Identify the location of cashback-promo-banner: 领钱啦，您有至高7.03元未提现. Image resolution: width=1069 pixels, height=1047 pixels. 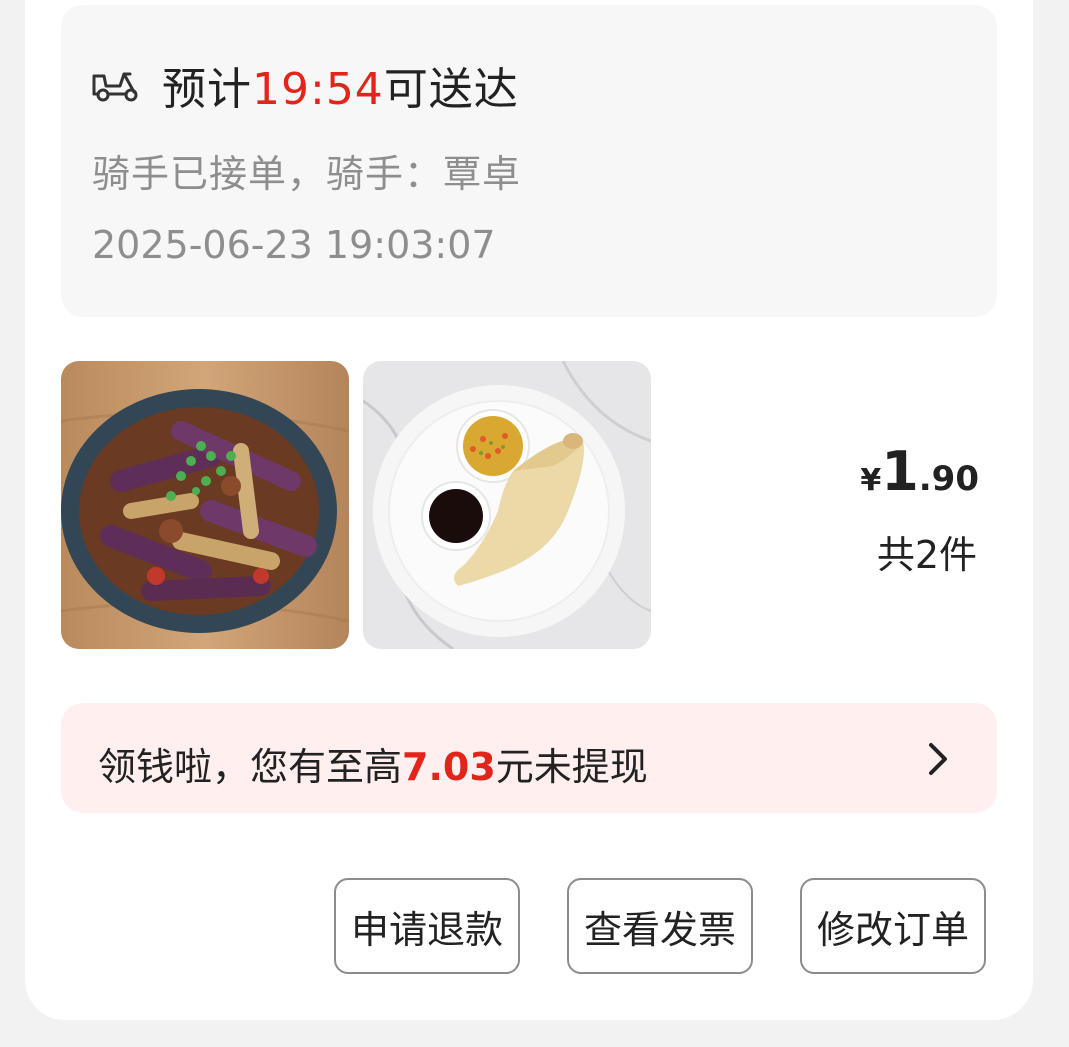
(529, 758).